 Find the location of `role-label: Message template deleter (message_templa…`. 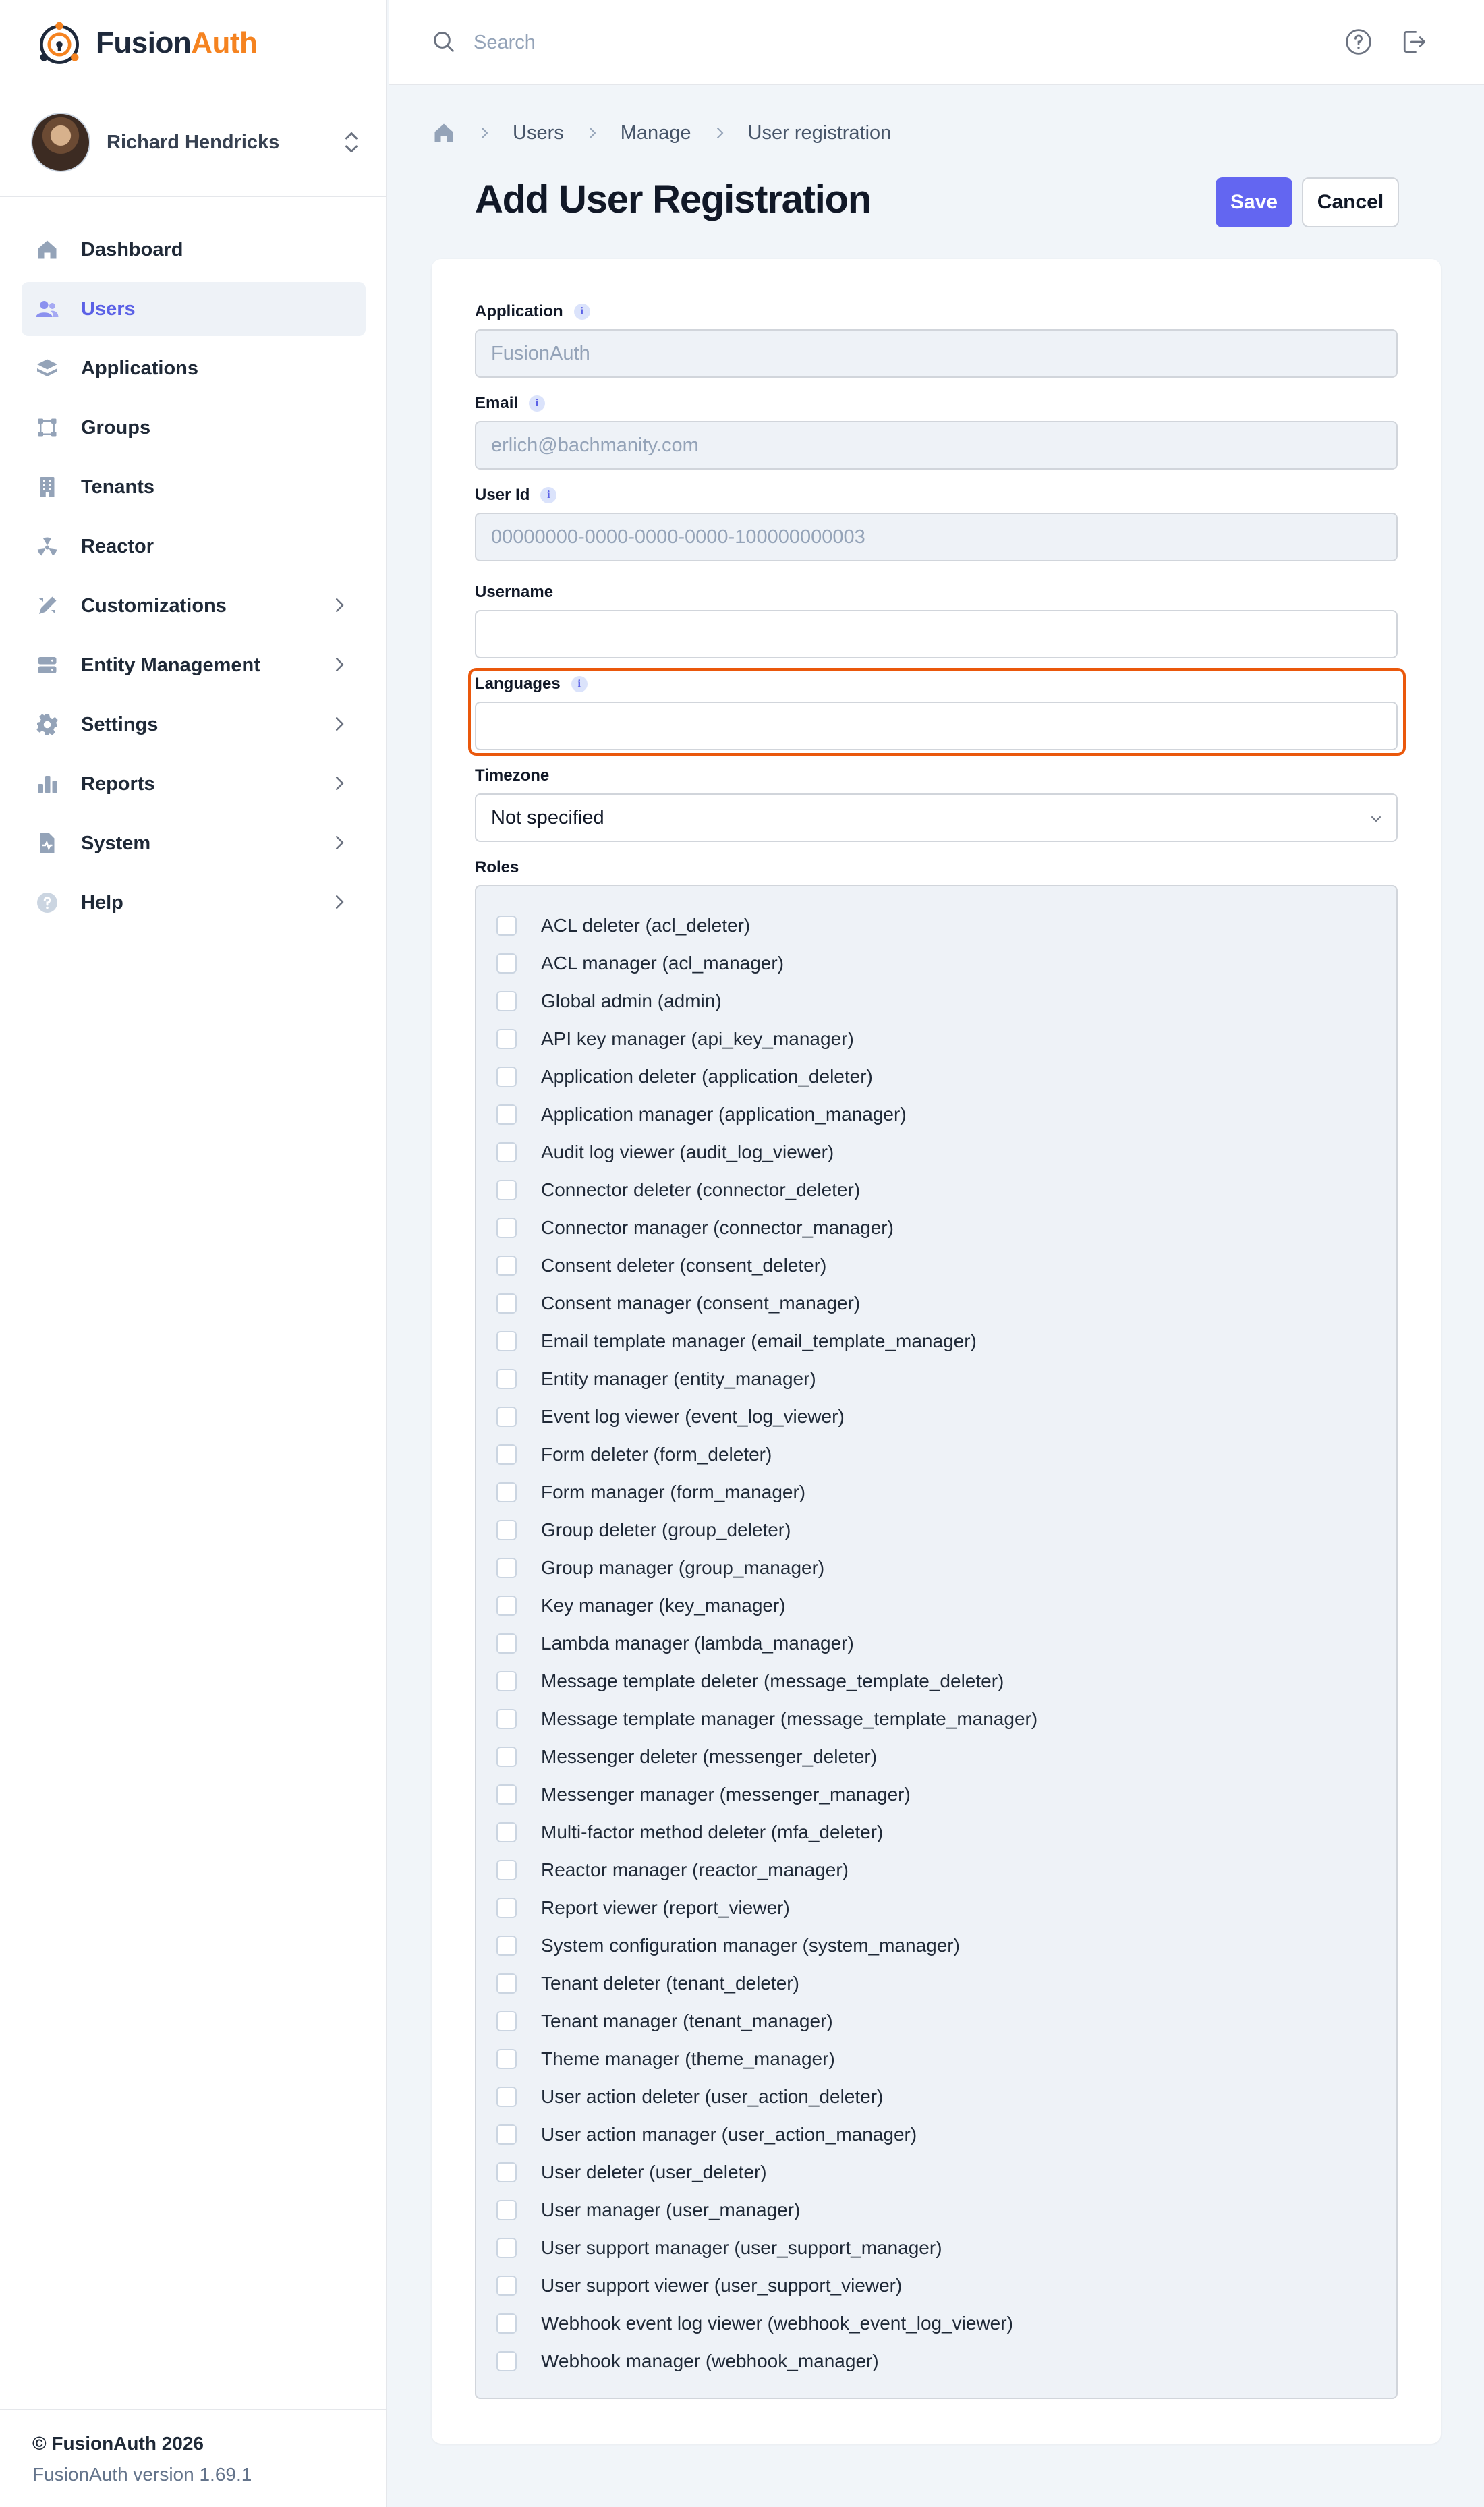

role-label: Message template deleter (message_templa… is located at coordinates (772, 1681).